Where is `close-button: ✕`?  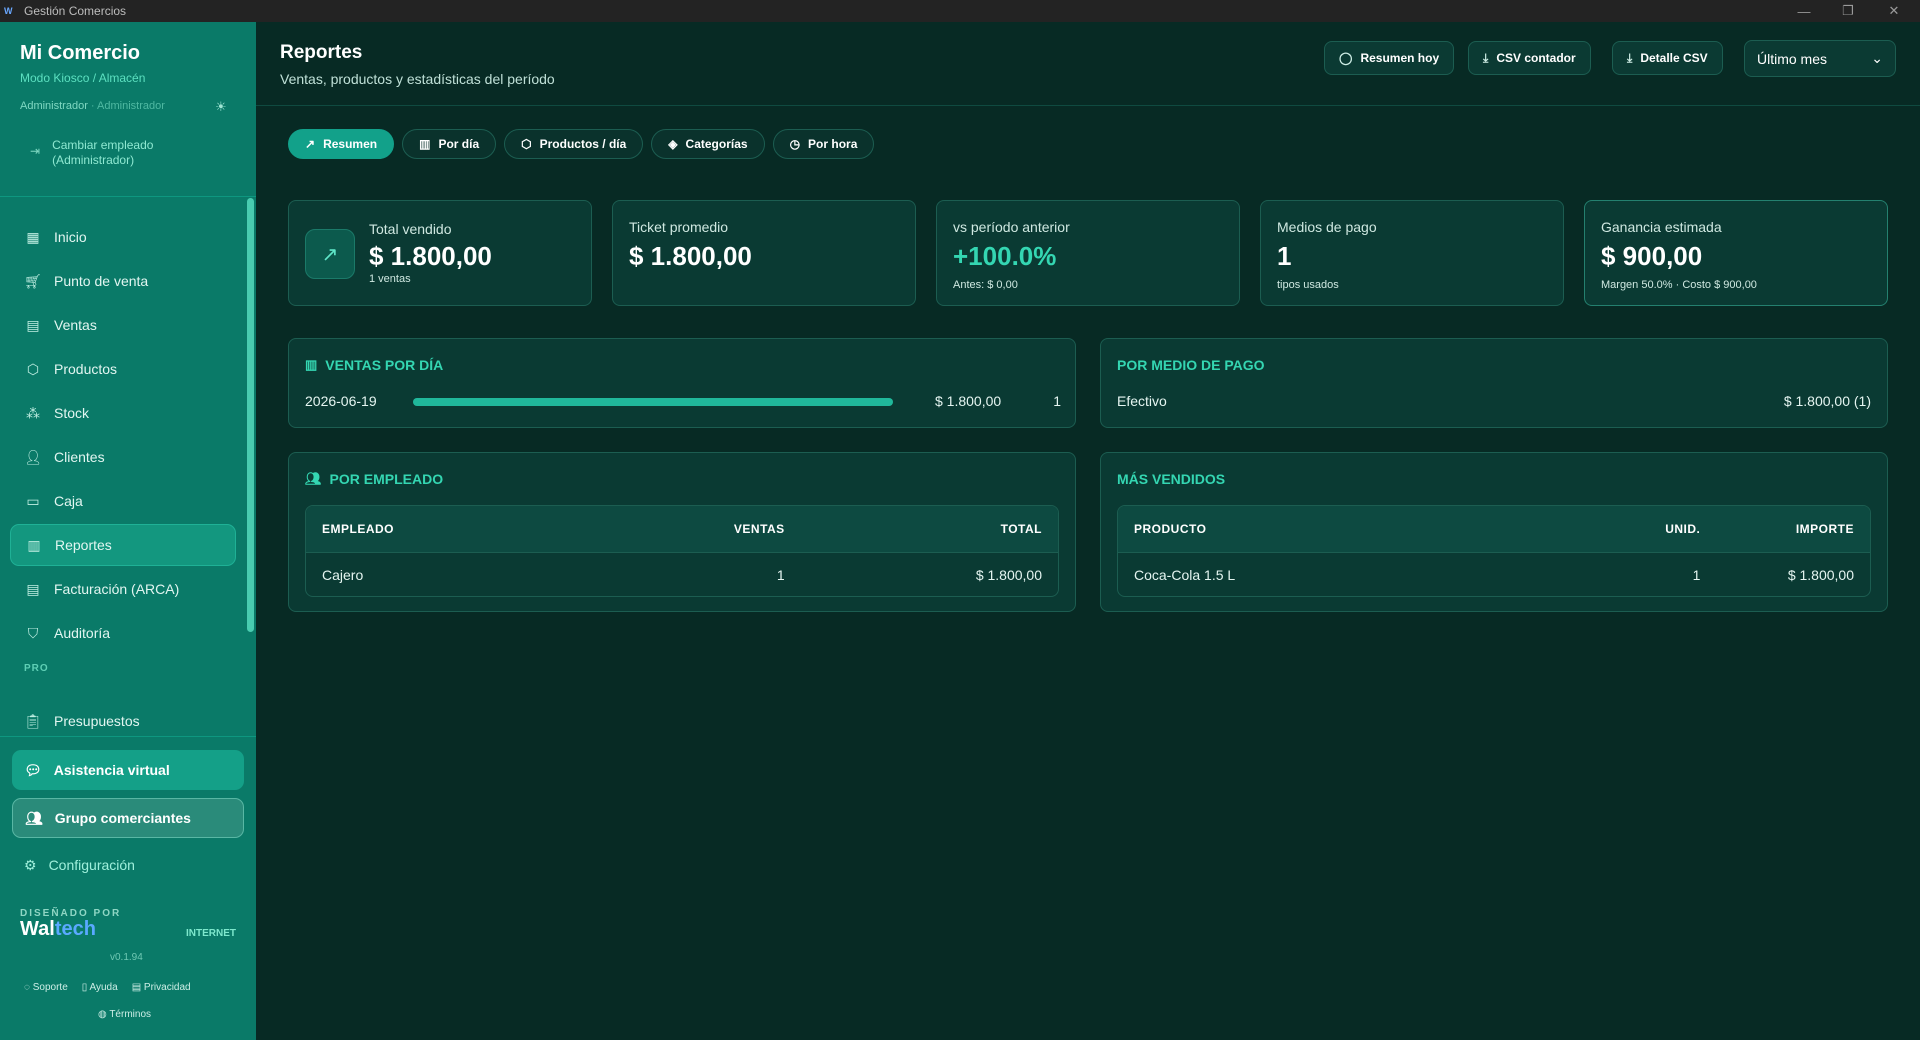
close-button: ✕ is located at coordinates (1894, 11).